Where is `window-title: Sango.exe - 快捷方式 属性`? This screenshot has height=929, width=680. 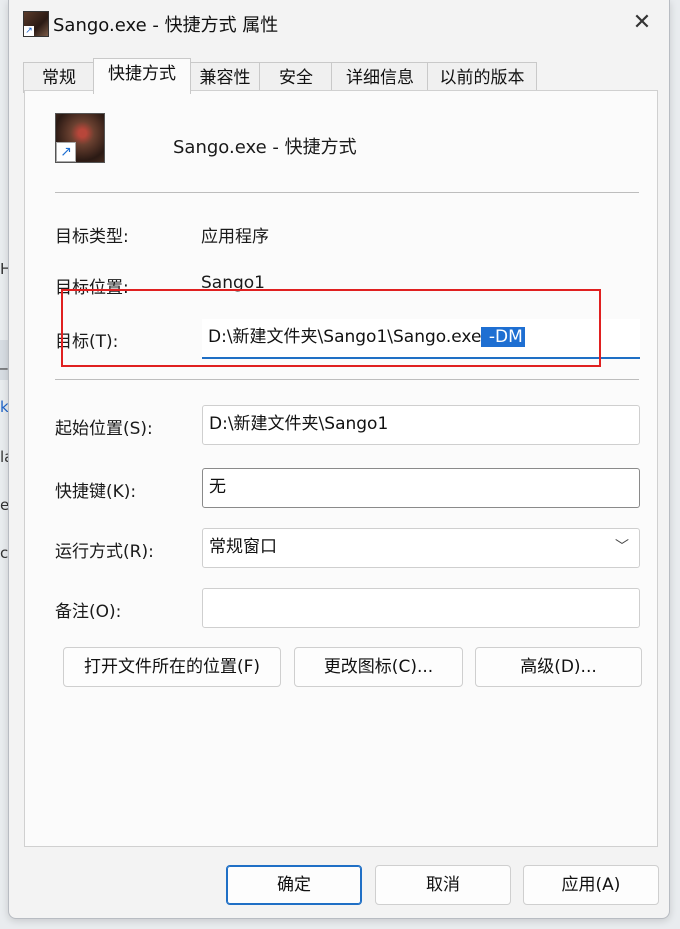
window-title: Sango.exe - 快捷方式 属性 is located at coordinates (166, 25).